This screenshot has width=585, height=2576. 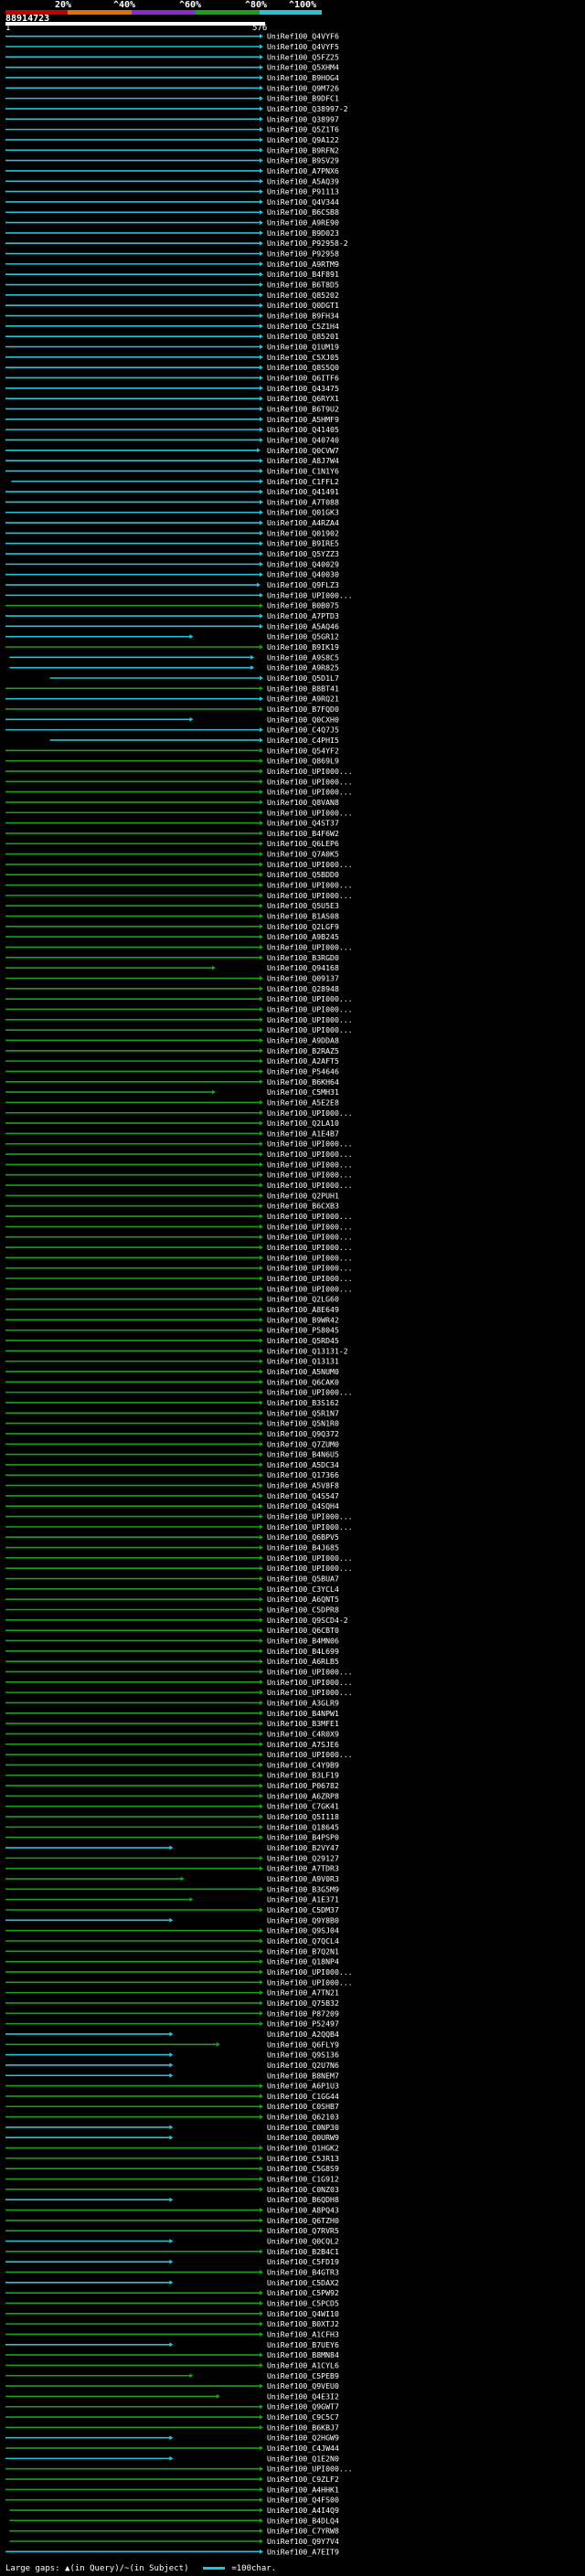 I want to click on hit-label: UniRef100_C1FFL2, so click(x=303, y=481).